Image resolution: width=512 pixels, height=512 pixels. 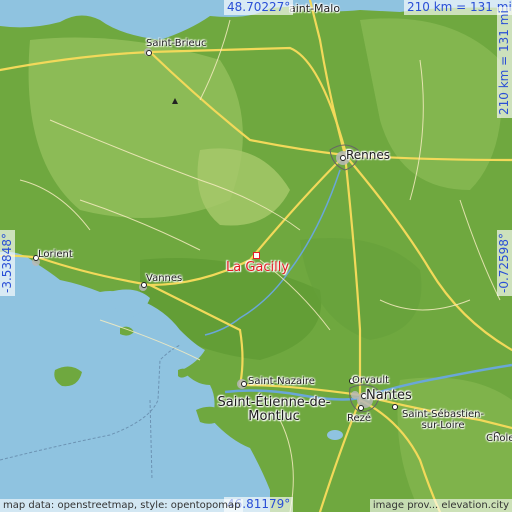 I want to click on place-label-saint-etienne: Saint-Étienne-de- Montluc, so click(x=274, y=410).